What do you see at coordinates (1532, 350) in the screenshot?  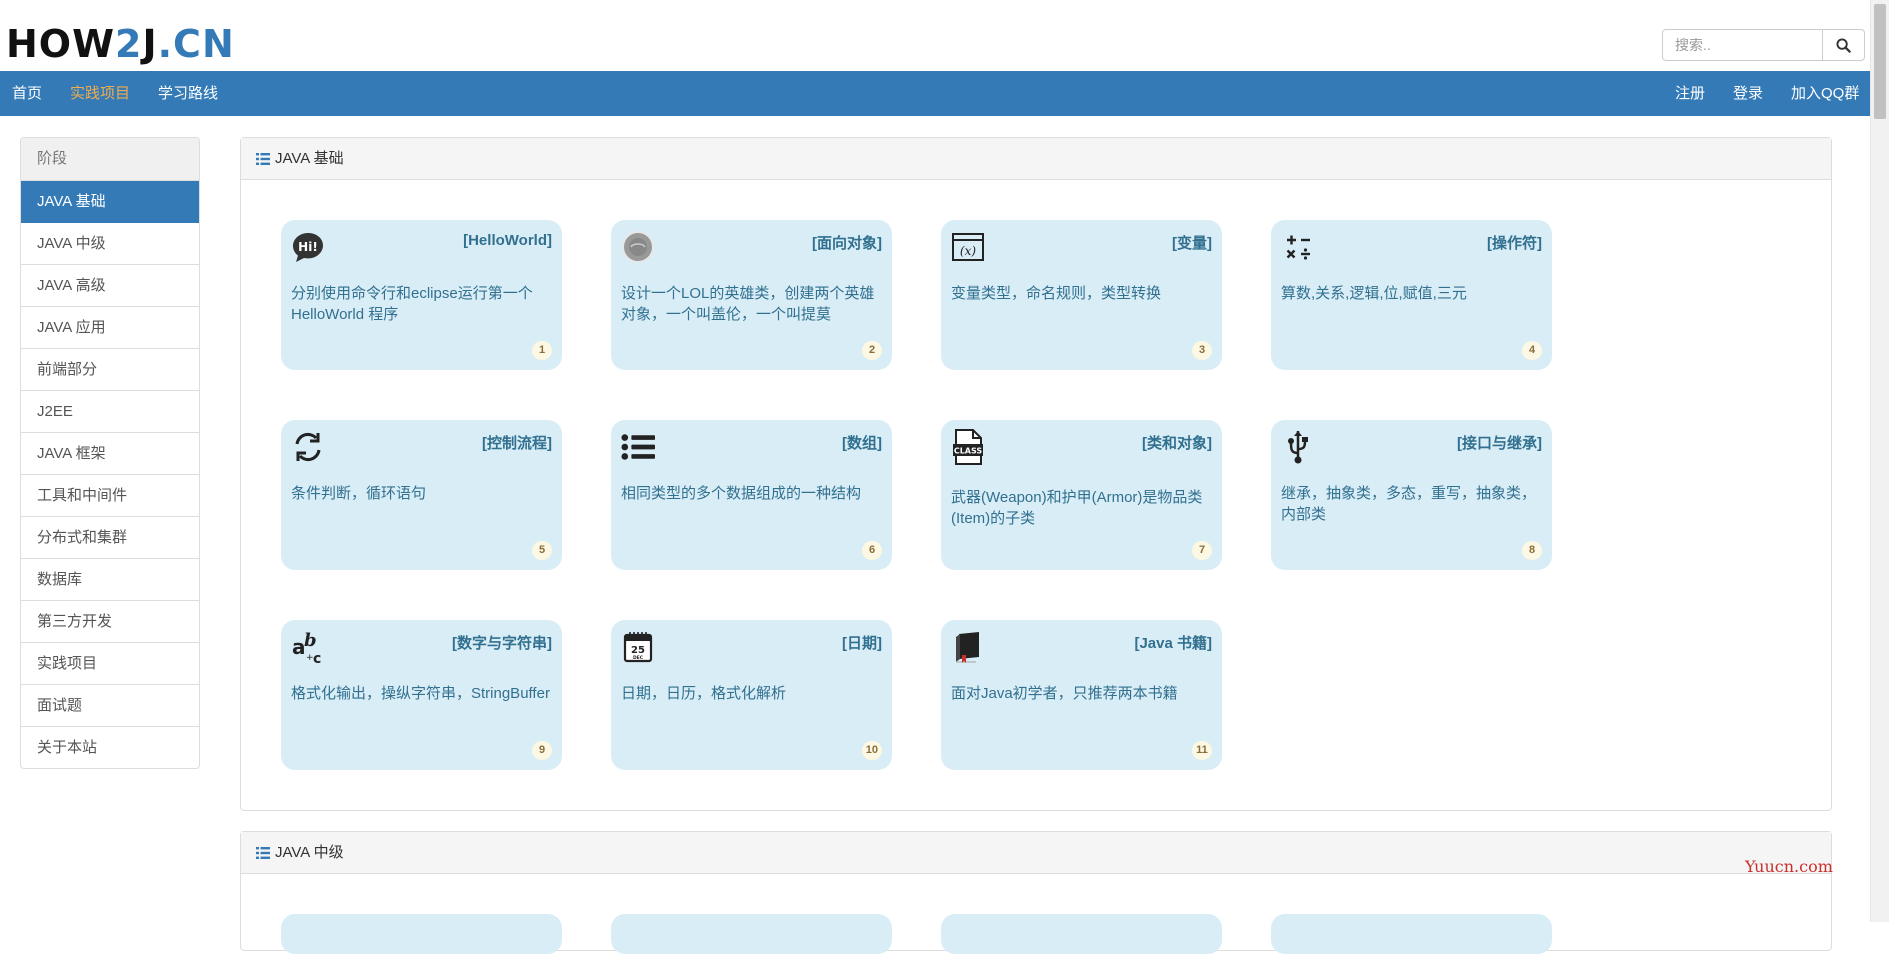 I see `card-number-badge: 4` at bounding box center [1532, 350].